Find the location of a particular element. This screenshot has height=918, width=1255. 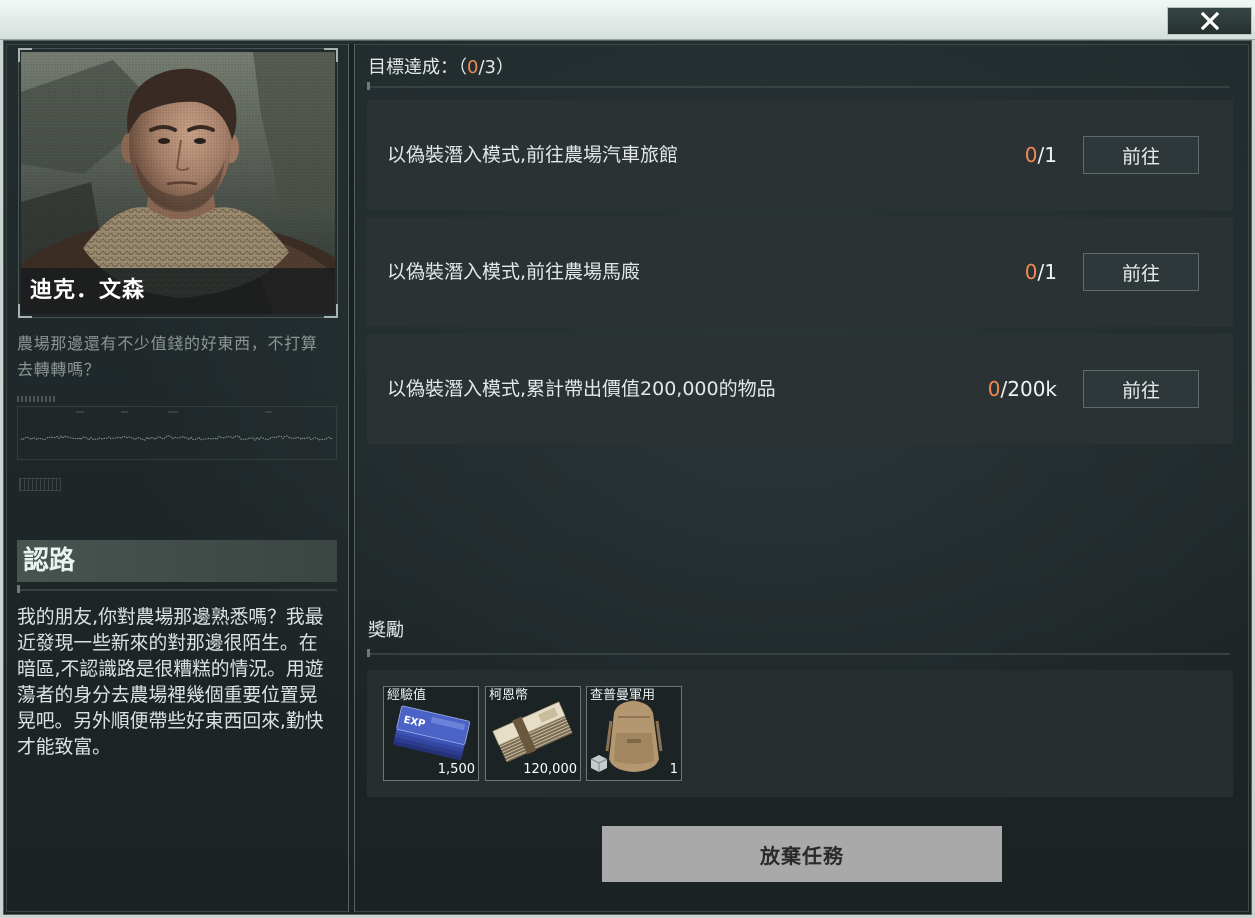

reward-name: 經驗值 is located at coordinates (407, 695).